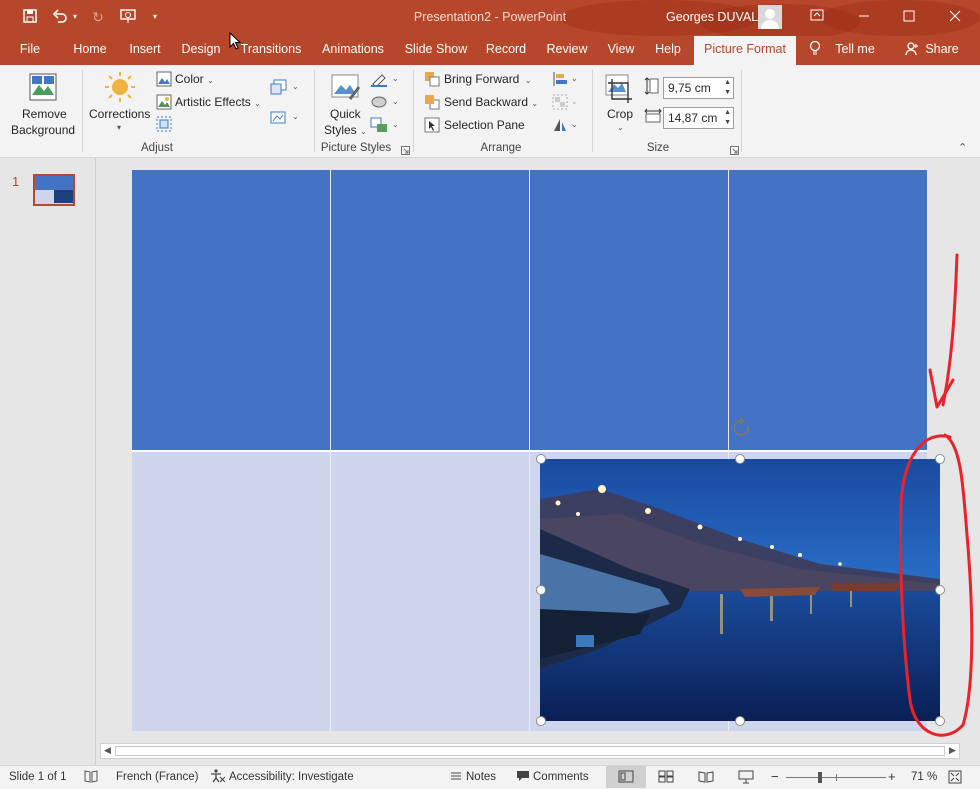 This screenshot has width=980, height=789. I want to click on notes-icon, so click(456, 777).